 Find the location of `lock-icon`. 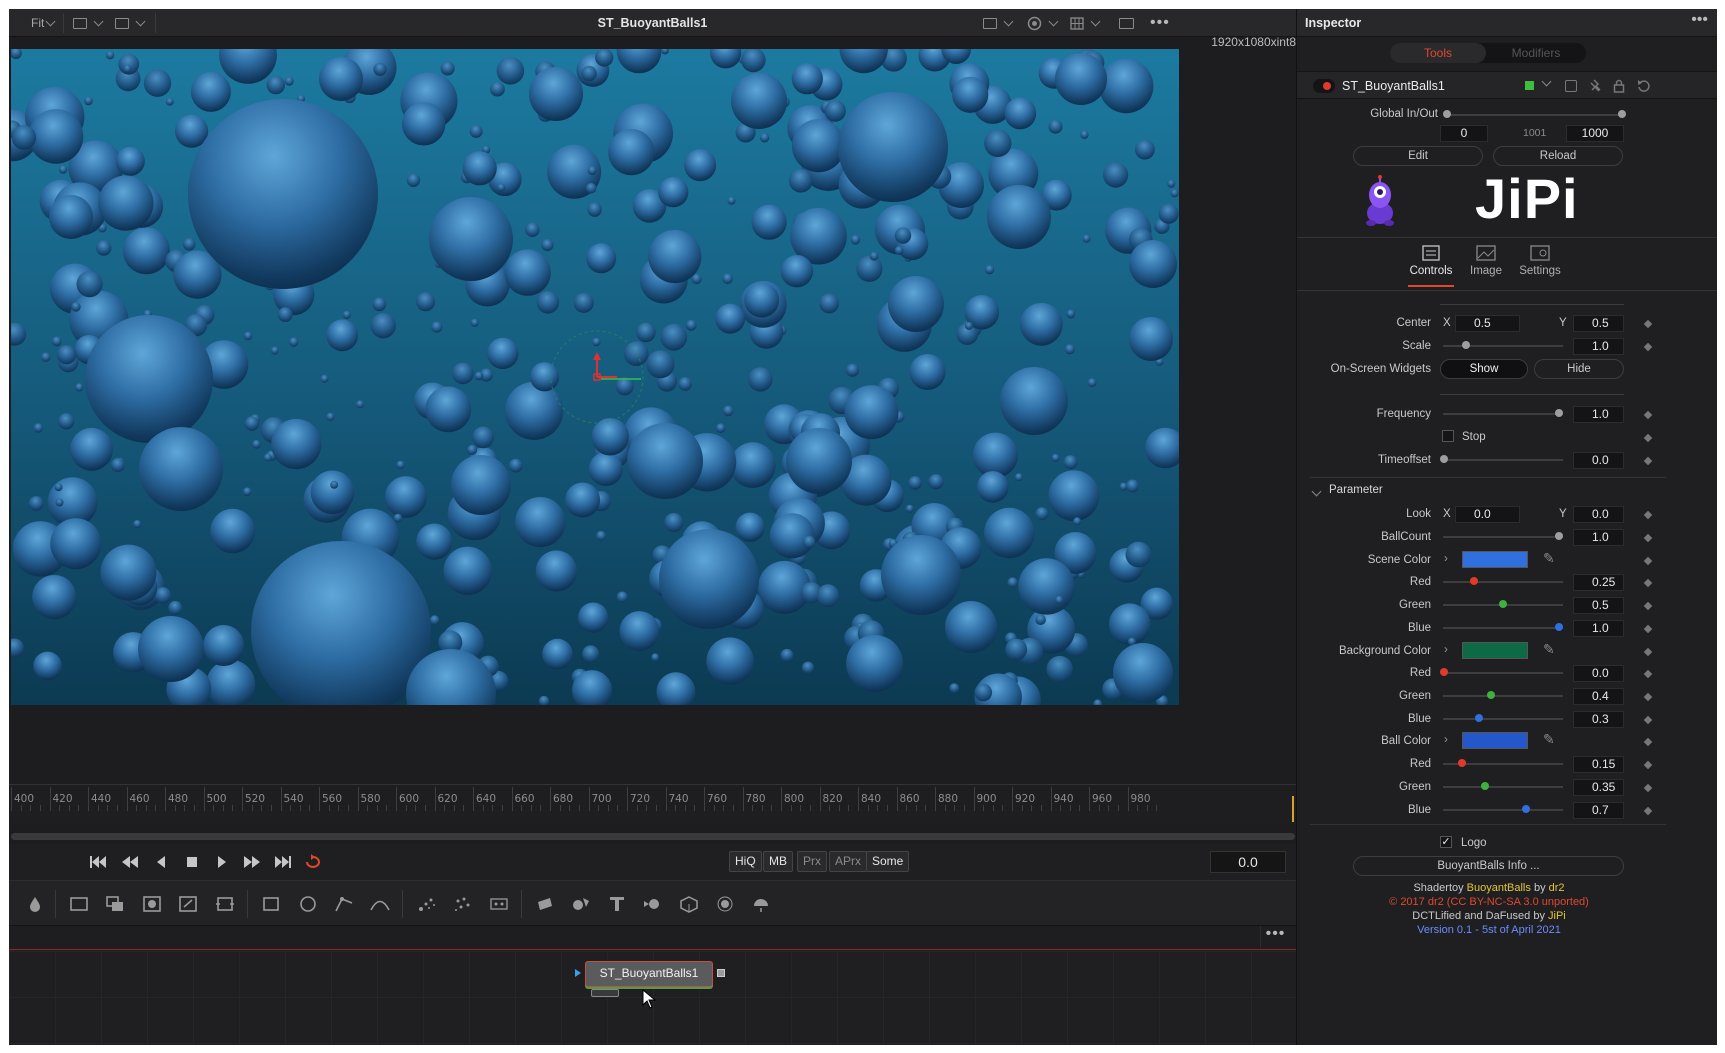

lock-icon is located at coordinates (1619, 86).